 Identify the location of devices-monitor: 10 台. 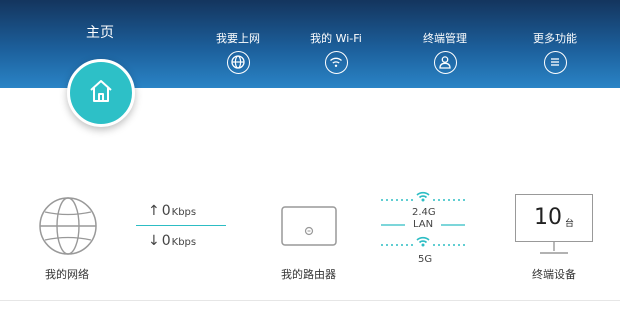
(554, 218).